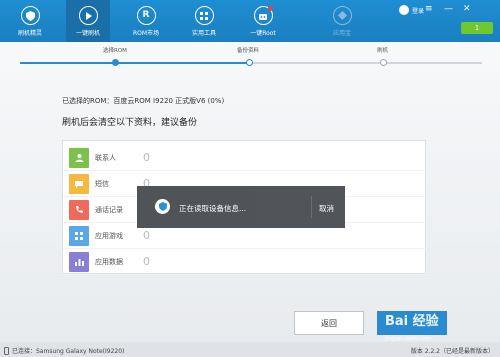  I want to click on back-button: 返回, so click(329, 323).